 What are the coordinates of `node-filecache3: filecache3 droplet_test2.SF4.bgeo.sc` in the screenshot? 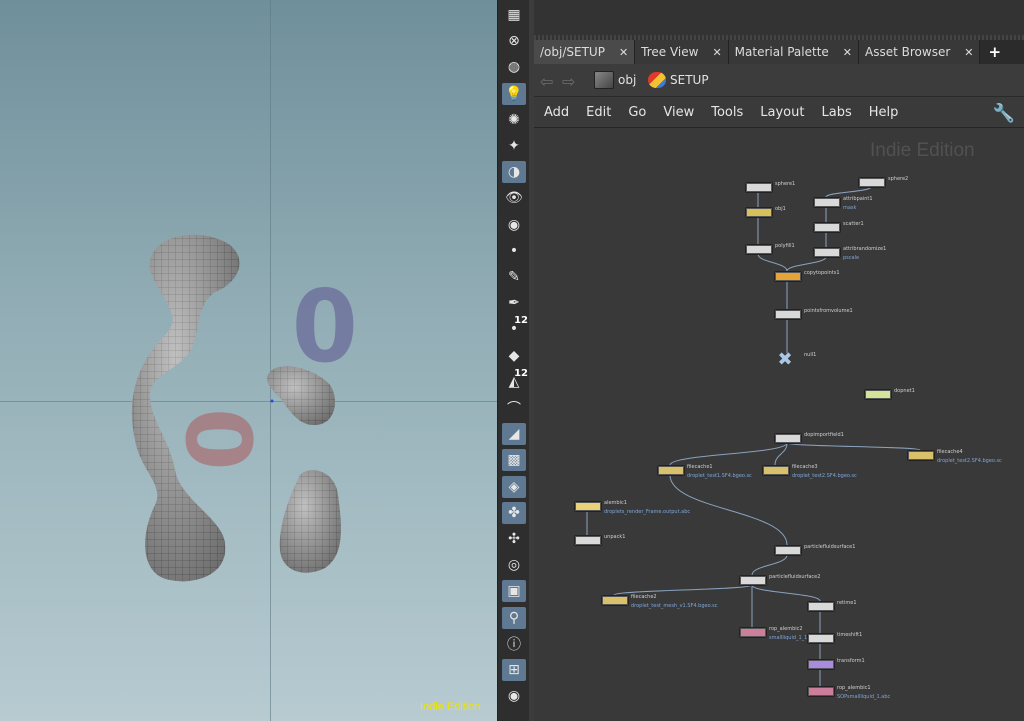 It's located at (809, 471).